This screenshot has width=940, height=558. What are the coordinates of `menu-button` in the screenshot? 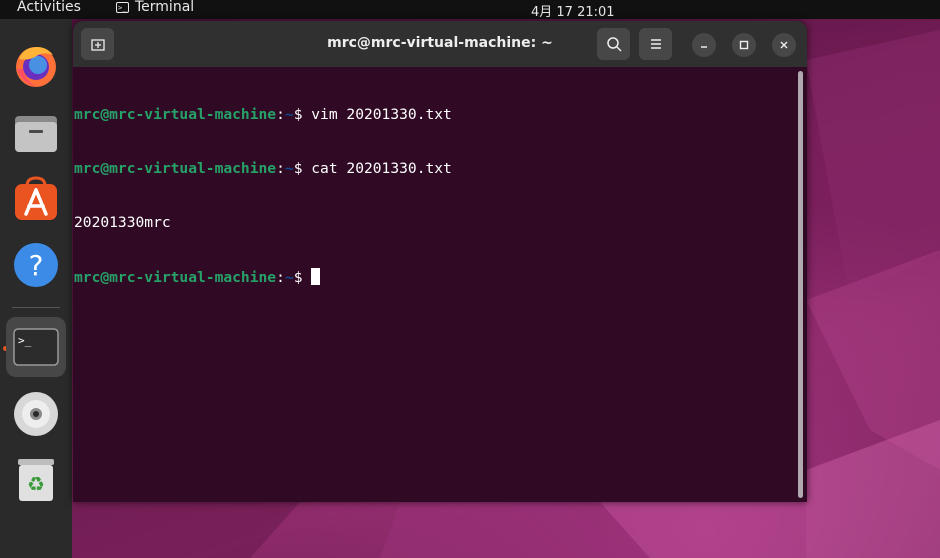 It's located at (655, 44).